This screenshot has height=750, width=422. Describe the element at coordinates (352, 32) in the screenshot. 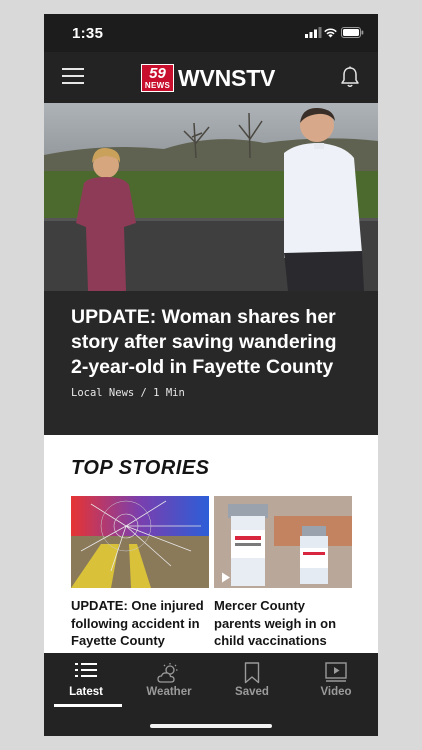

I see `battery-icon` at that location.